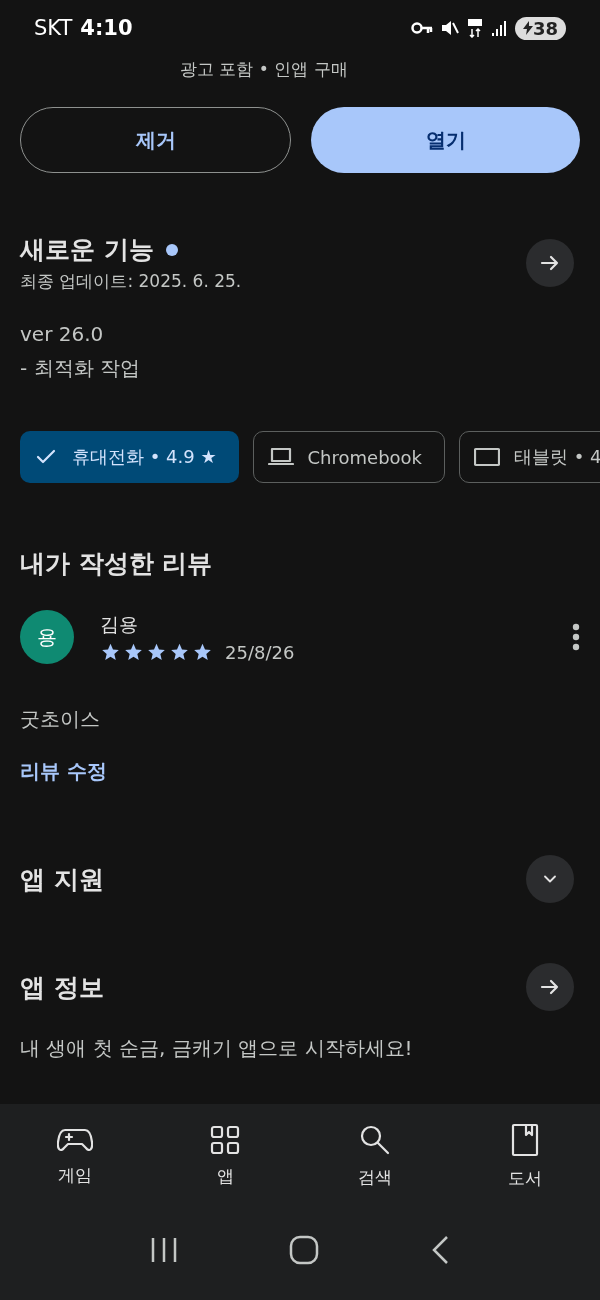 This screenshot has width=600, height=1300. I want to click on nav-tab: 도서, so click(525, 1156).